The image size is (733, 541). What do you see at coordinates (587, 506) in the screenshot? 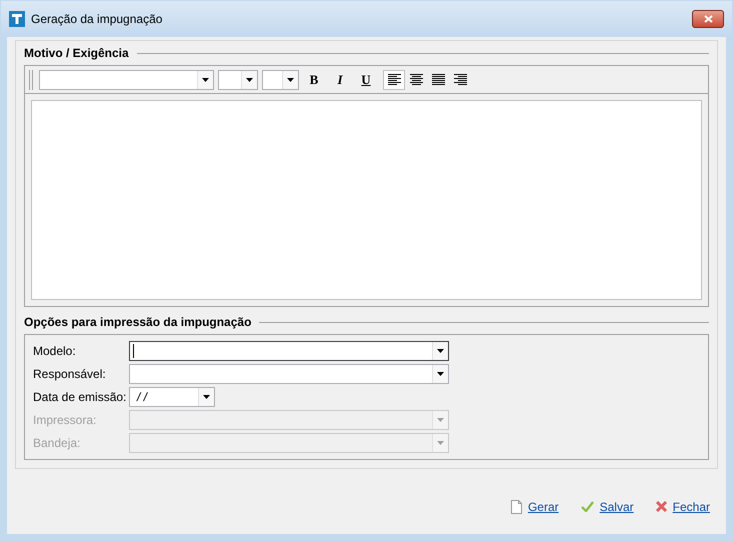
I see `check-icon` at bounding box center [587, 506].